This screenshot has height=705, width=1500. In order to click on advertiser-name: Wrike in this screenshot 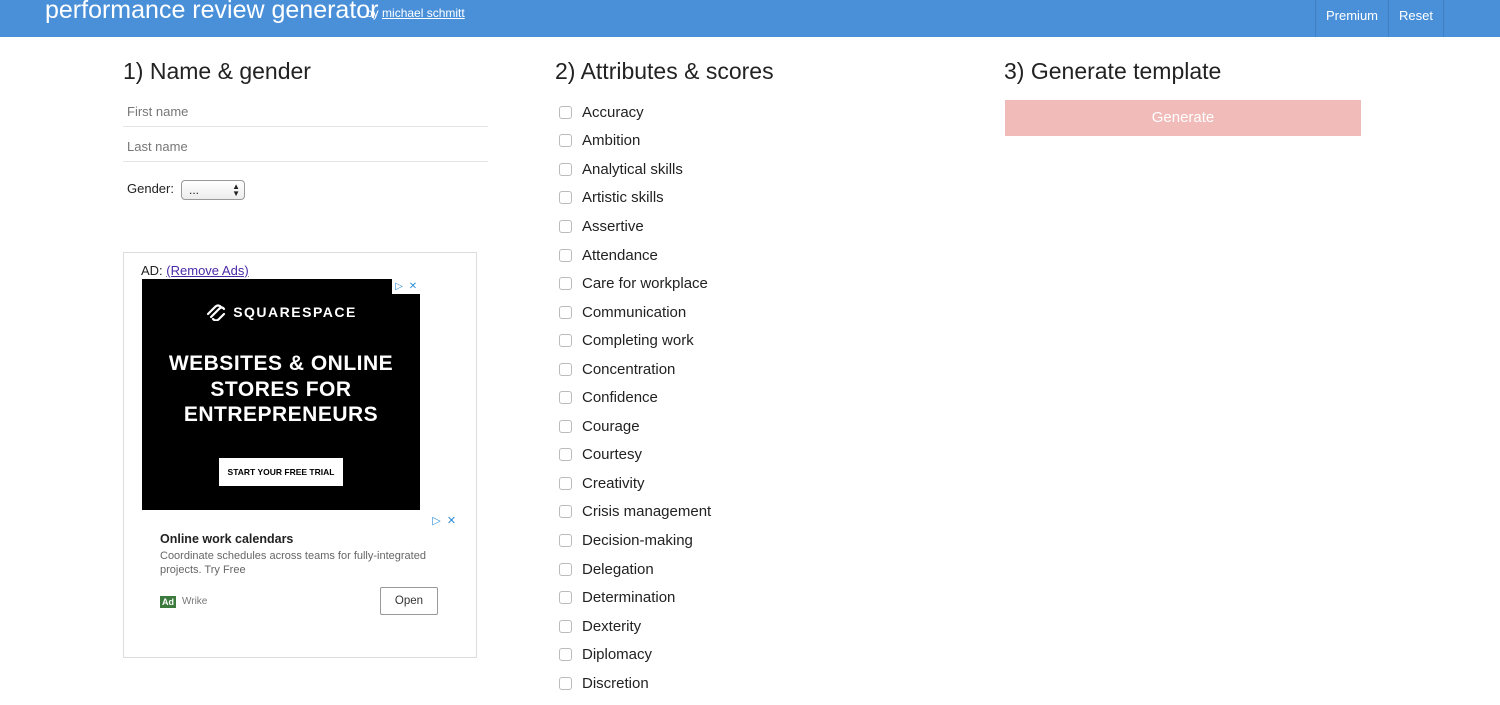, I will do `click(195, 601)`.